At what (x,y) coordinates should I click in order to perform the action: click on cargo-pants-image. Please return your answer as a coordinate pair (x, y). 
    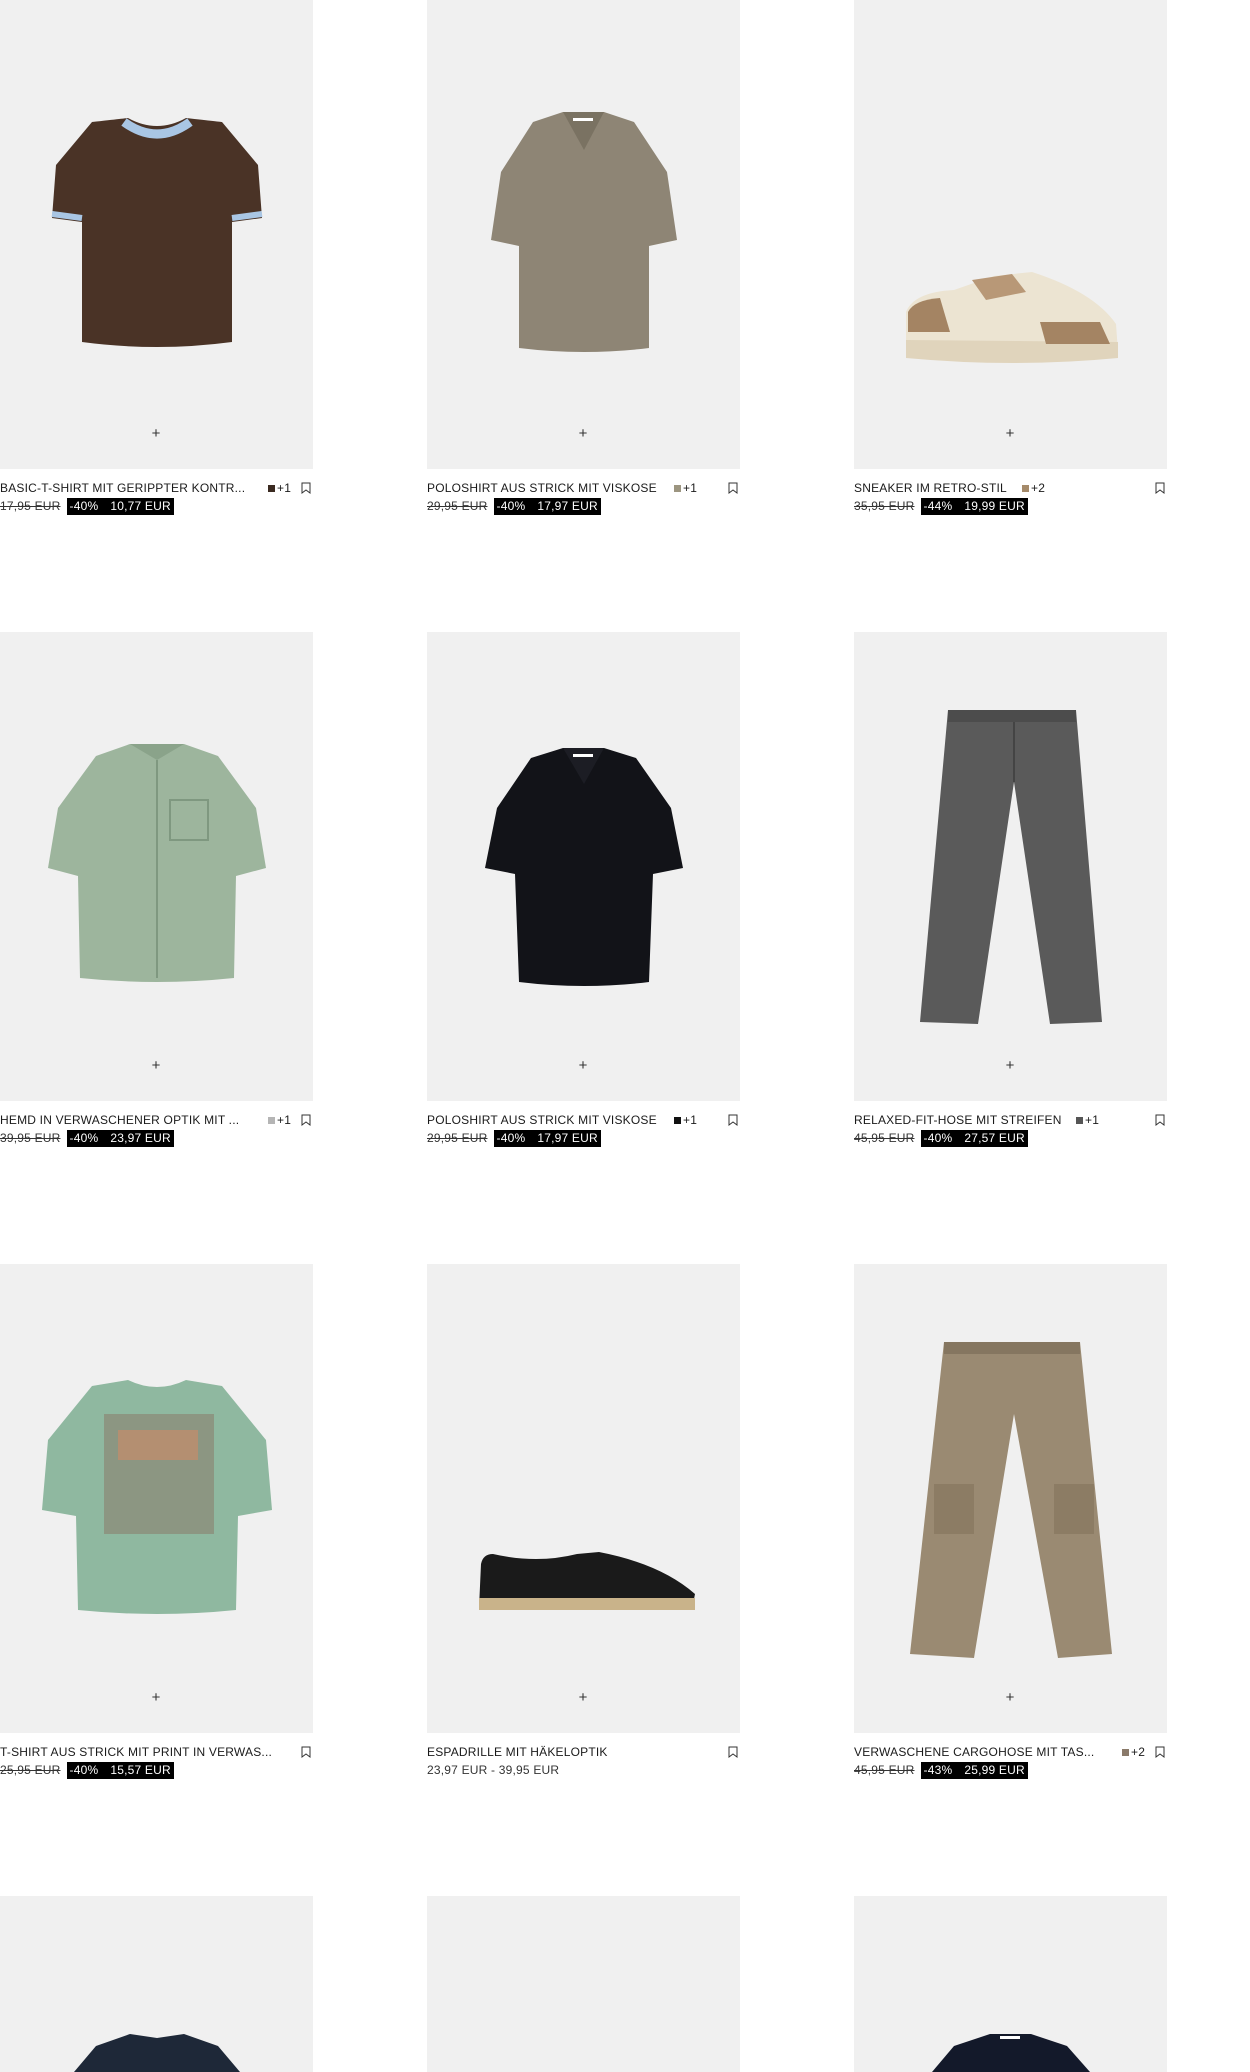
    Looking at the image, I should click on (1011, 1500).